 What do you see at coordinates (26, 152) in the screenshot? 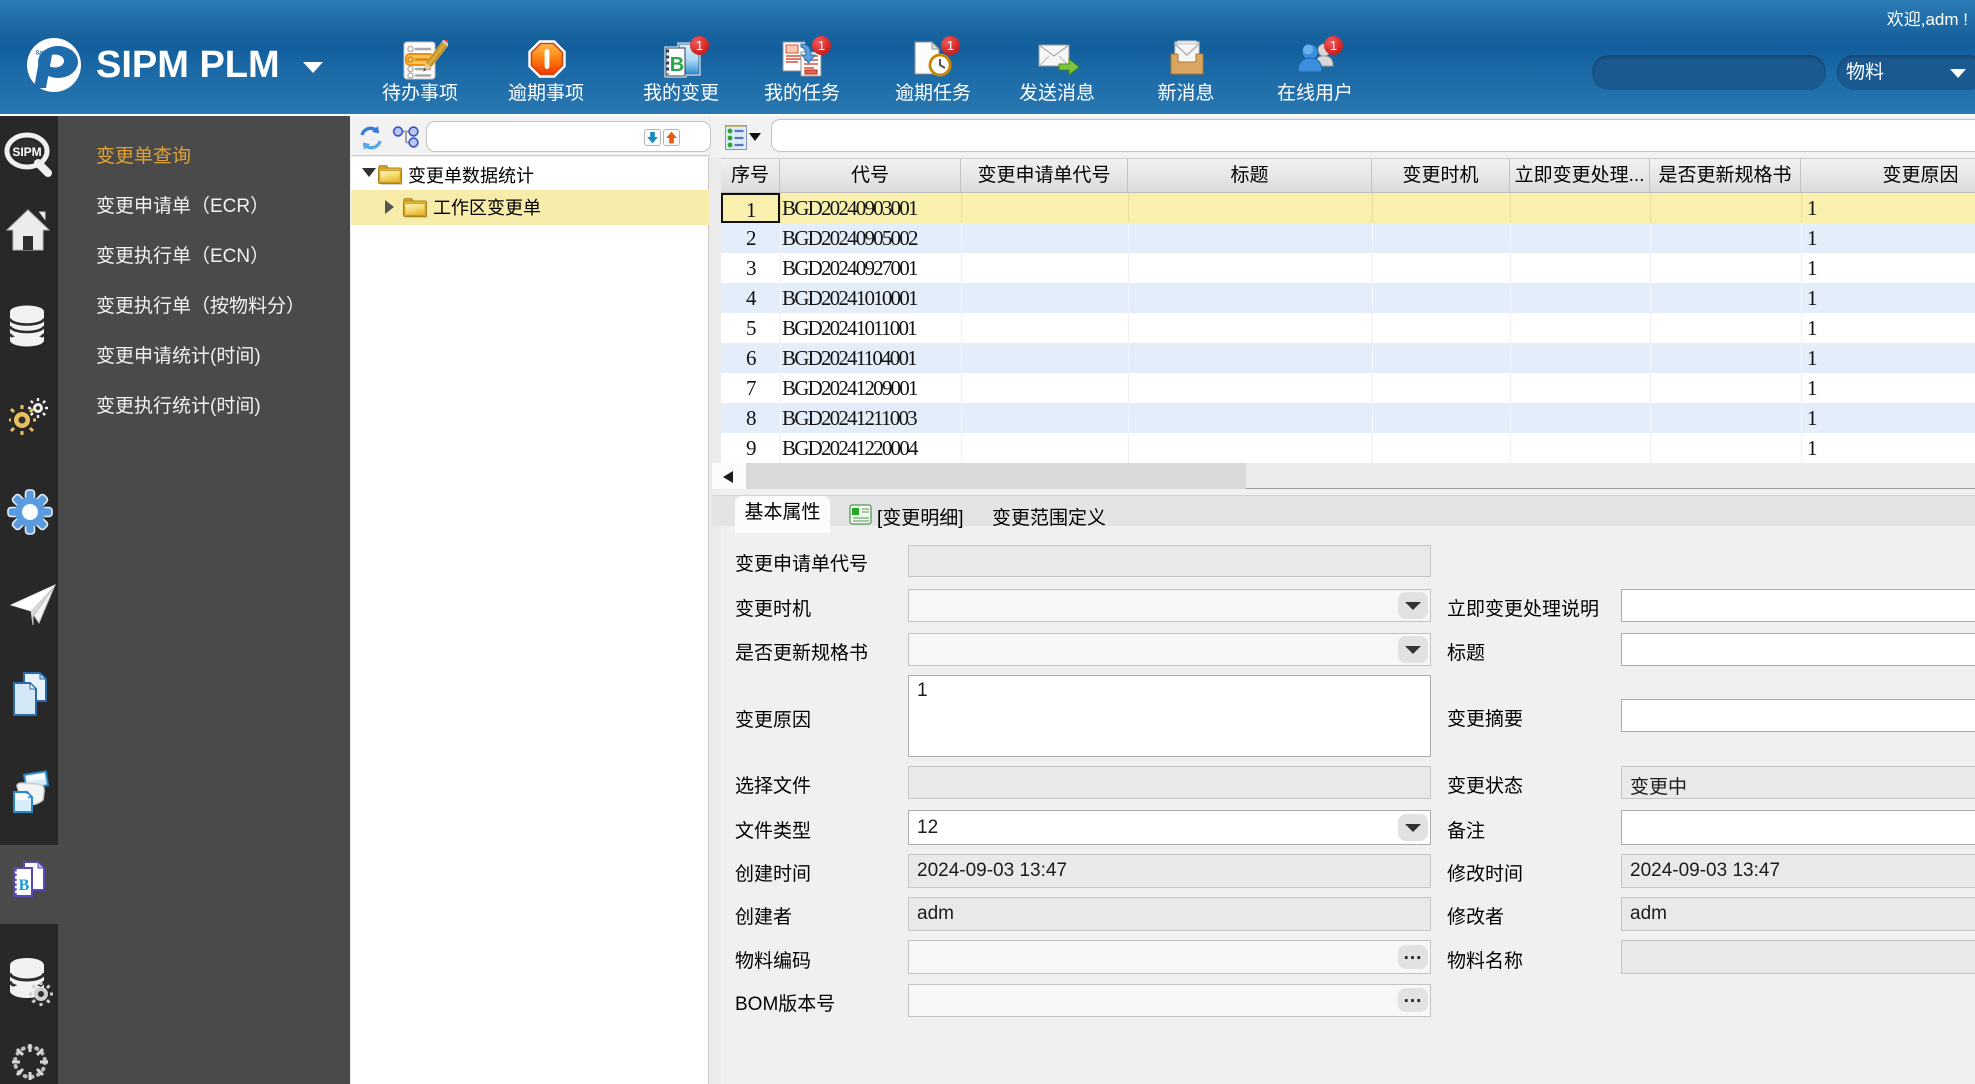
I see `svg-text: SIPM` at bounding box center [26, 152].